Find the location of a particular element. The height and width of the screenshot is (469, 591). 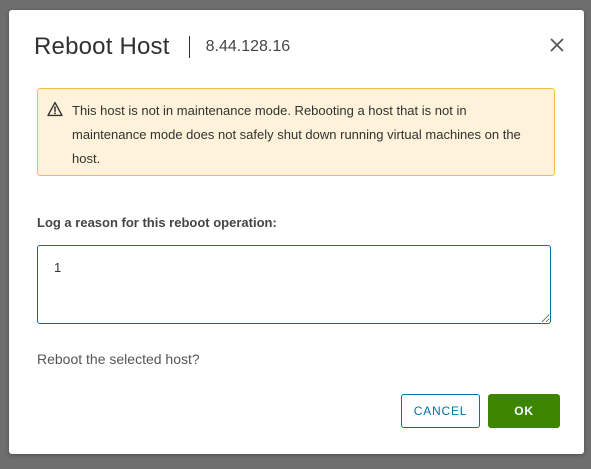

warning-triangle-icon is located at coordinates (55, 109).